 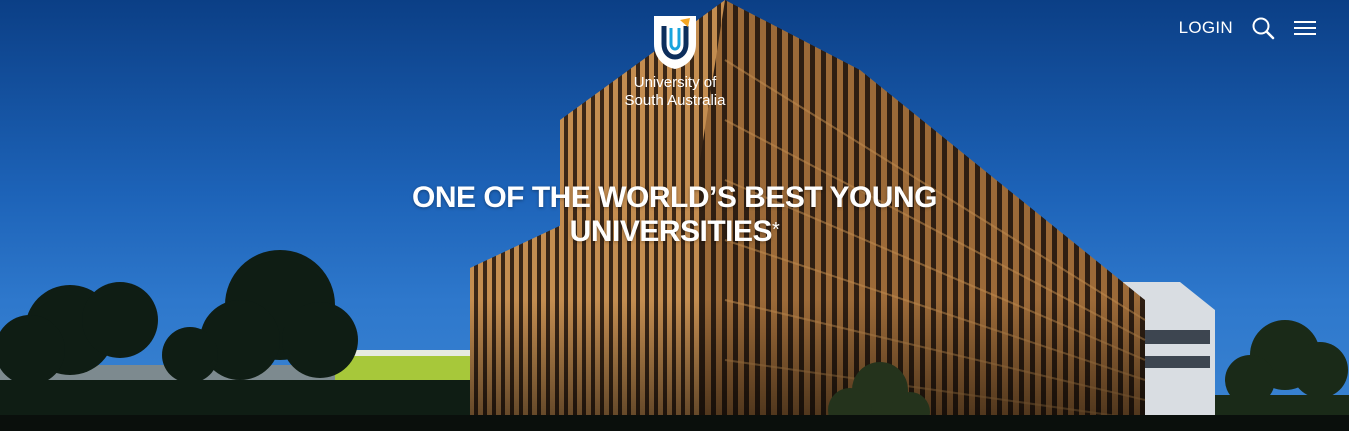 I want to click on top-nav: LOGIN, so click(x=1248, y=28).